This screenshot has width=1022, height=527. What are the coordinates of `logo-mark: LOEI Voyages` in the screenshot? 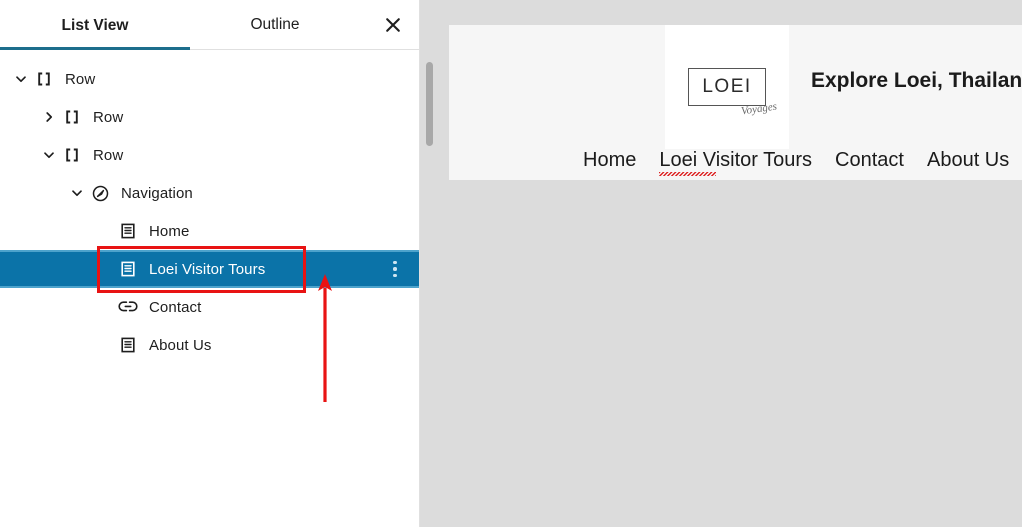 It's located at (733, 92).